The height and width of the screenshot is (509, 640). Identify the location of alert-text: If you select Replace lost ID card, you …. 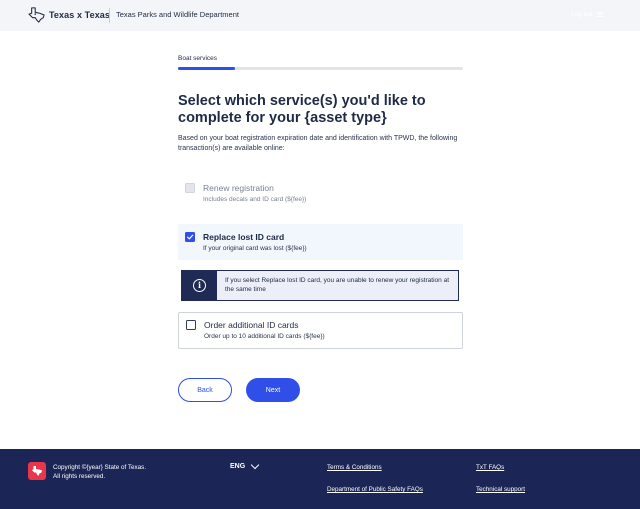
(337, 285).